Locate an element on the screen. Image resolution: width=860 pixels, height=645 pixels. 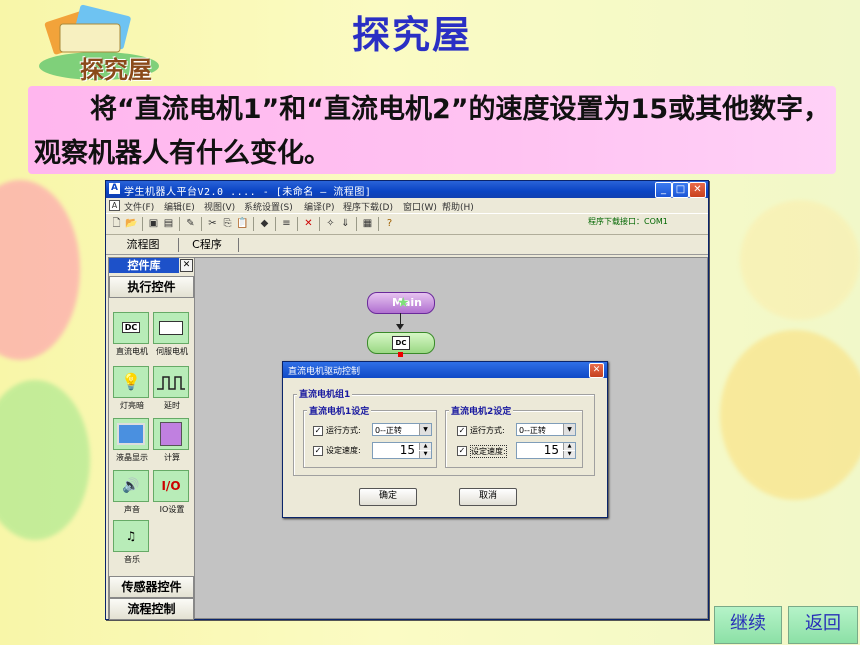
dc-motor-node: DC is located at coordinates (401, 343).